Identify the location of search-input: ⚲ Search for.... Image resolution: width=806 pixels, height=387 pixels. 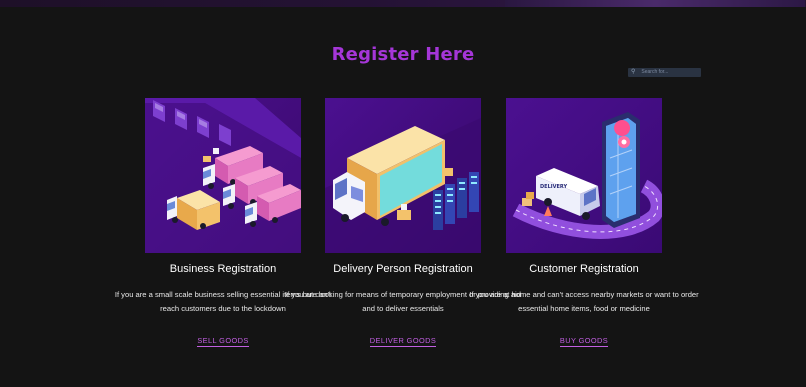
(664, 72).